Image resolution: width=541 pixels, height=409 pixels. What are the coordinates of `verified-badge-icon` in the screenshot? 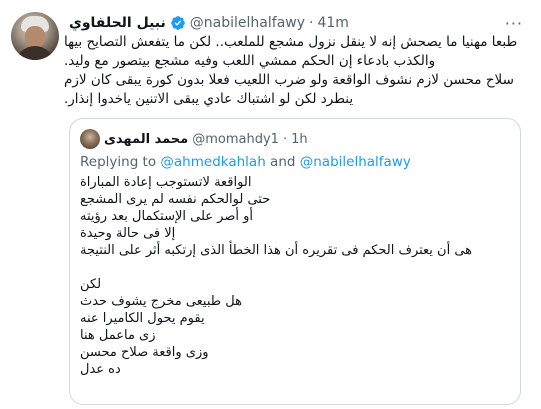 It's located at (178, 23).